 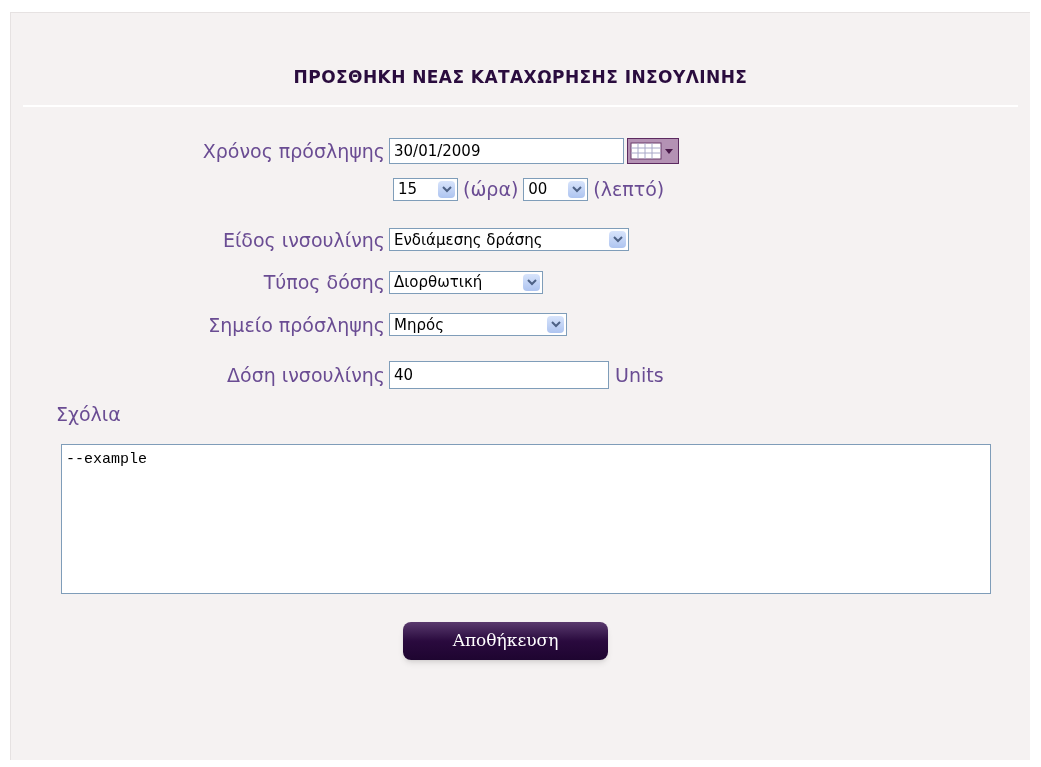 I want to click on save-button: Αποθήκευση, so click(x=505, y=641).